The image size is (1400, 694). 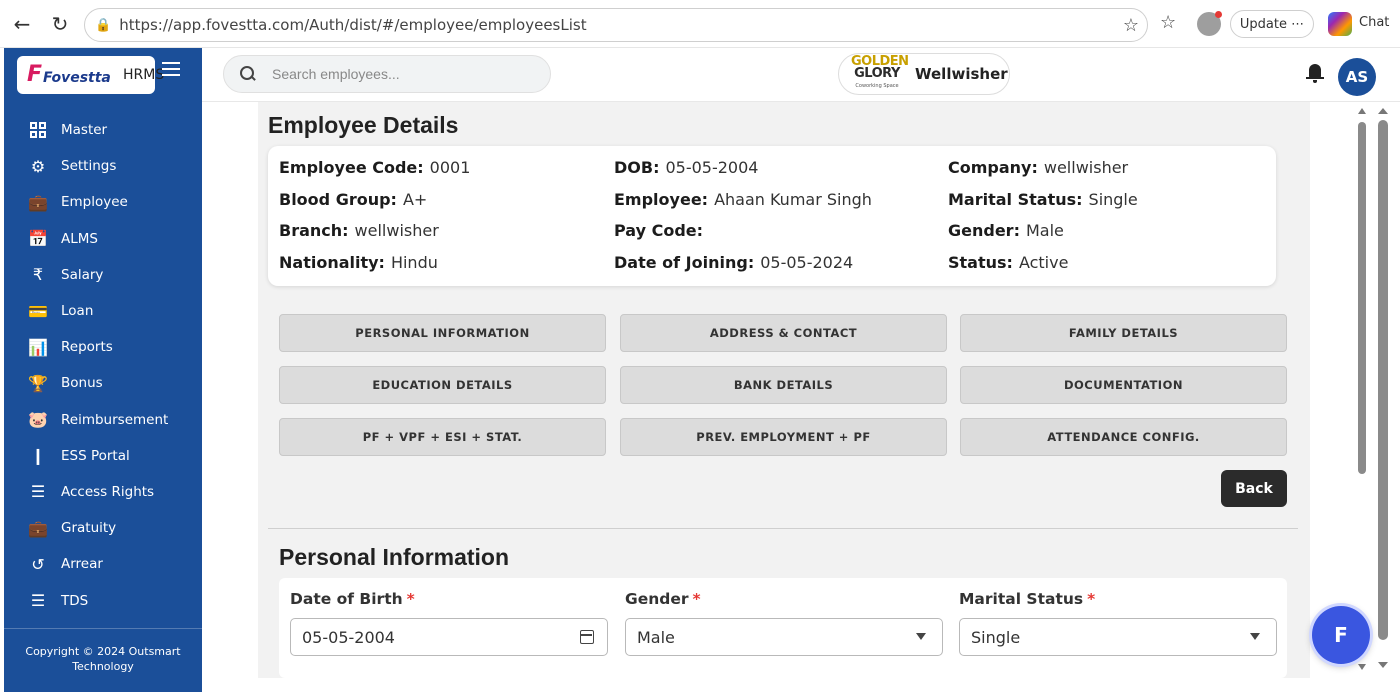 What do you see at coordinates (103, 311) in the screenshot?
I see `sidebar-item-loan: 💳 Loan` at bounding box center [103, 311].